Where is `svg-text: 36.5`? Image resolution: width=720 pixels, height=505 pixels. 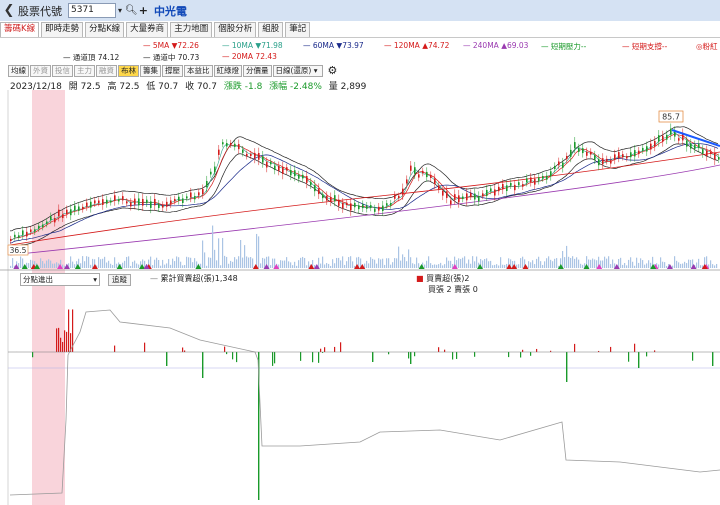
svg-text: 36.5 is located at coordinates (18, 250).